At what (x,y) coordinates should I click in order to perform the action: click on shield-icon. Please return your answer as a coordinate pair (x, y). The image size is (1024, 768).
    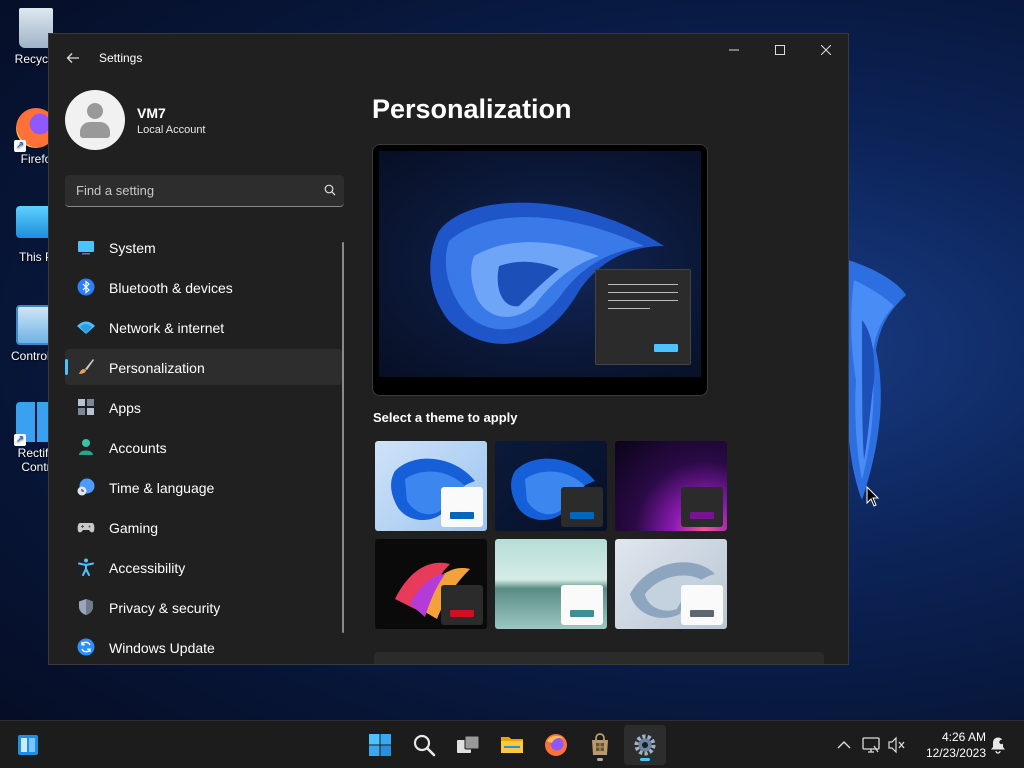
    Looking at the image, I should click on (86, 607).